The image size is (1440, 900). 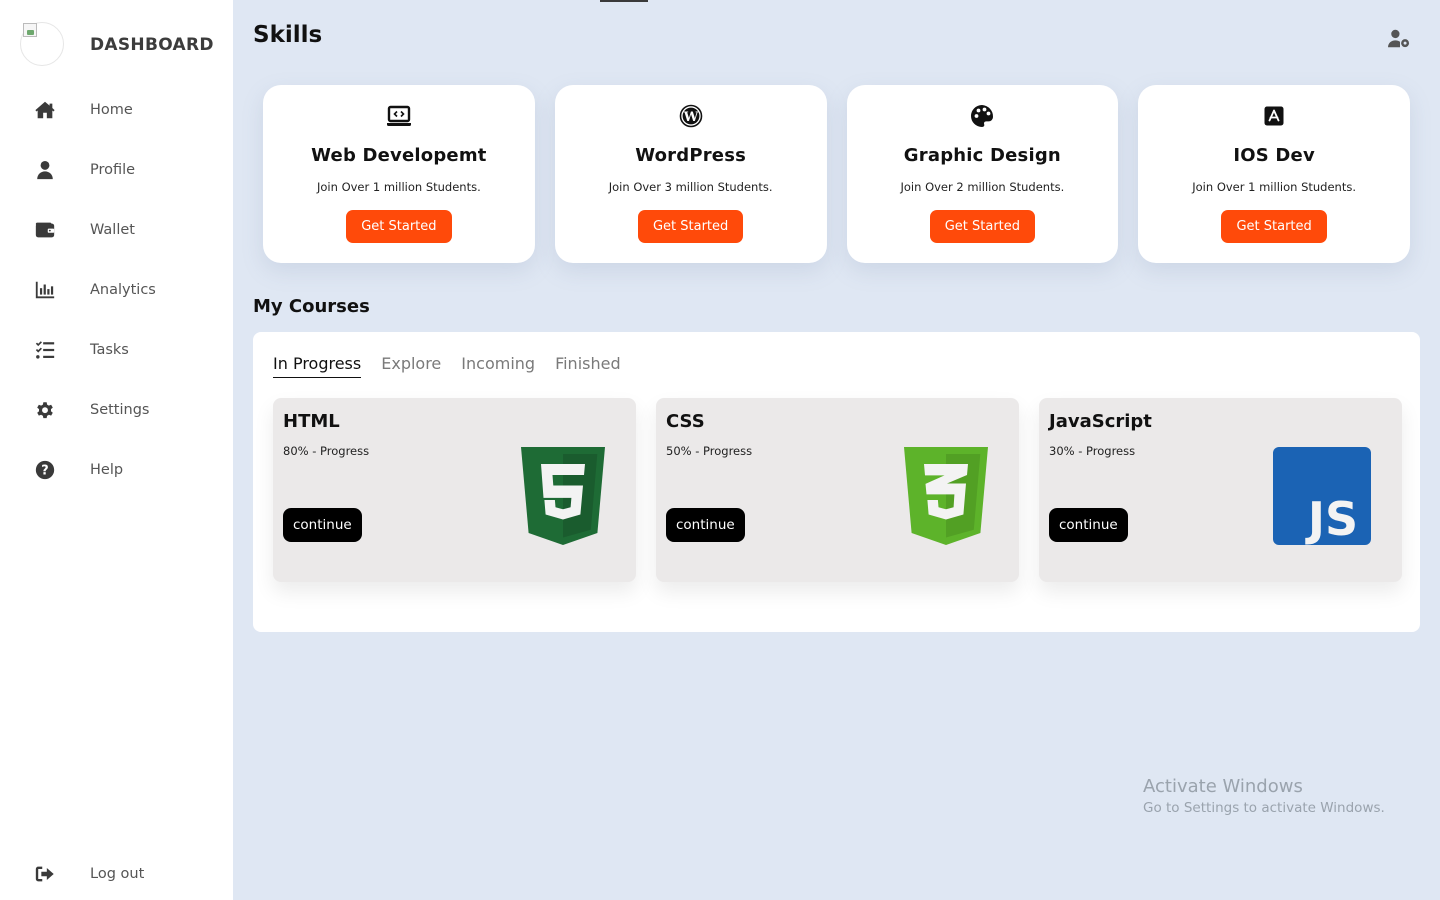 What do you see at coordinates (45, 170) in the screenshot?
I see `user-icon` at bounding box center [45, 170].